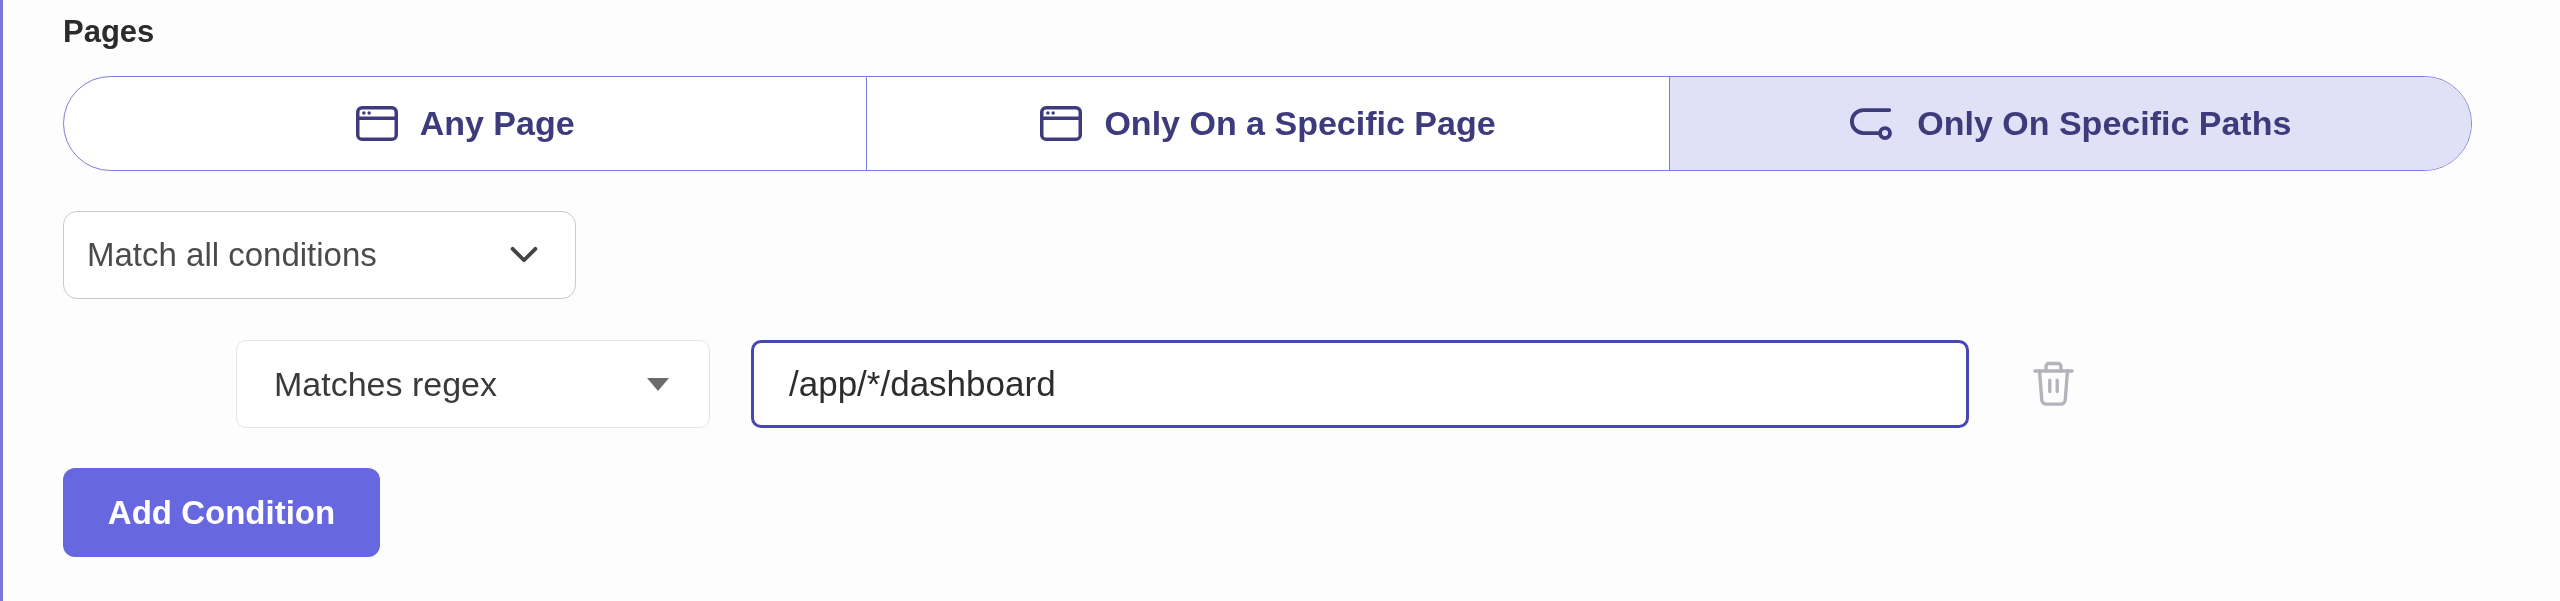 The height and width of the screenshot is (601, 2560). I want to click on tab: Only On Specific Paths, so click(2069, 123).